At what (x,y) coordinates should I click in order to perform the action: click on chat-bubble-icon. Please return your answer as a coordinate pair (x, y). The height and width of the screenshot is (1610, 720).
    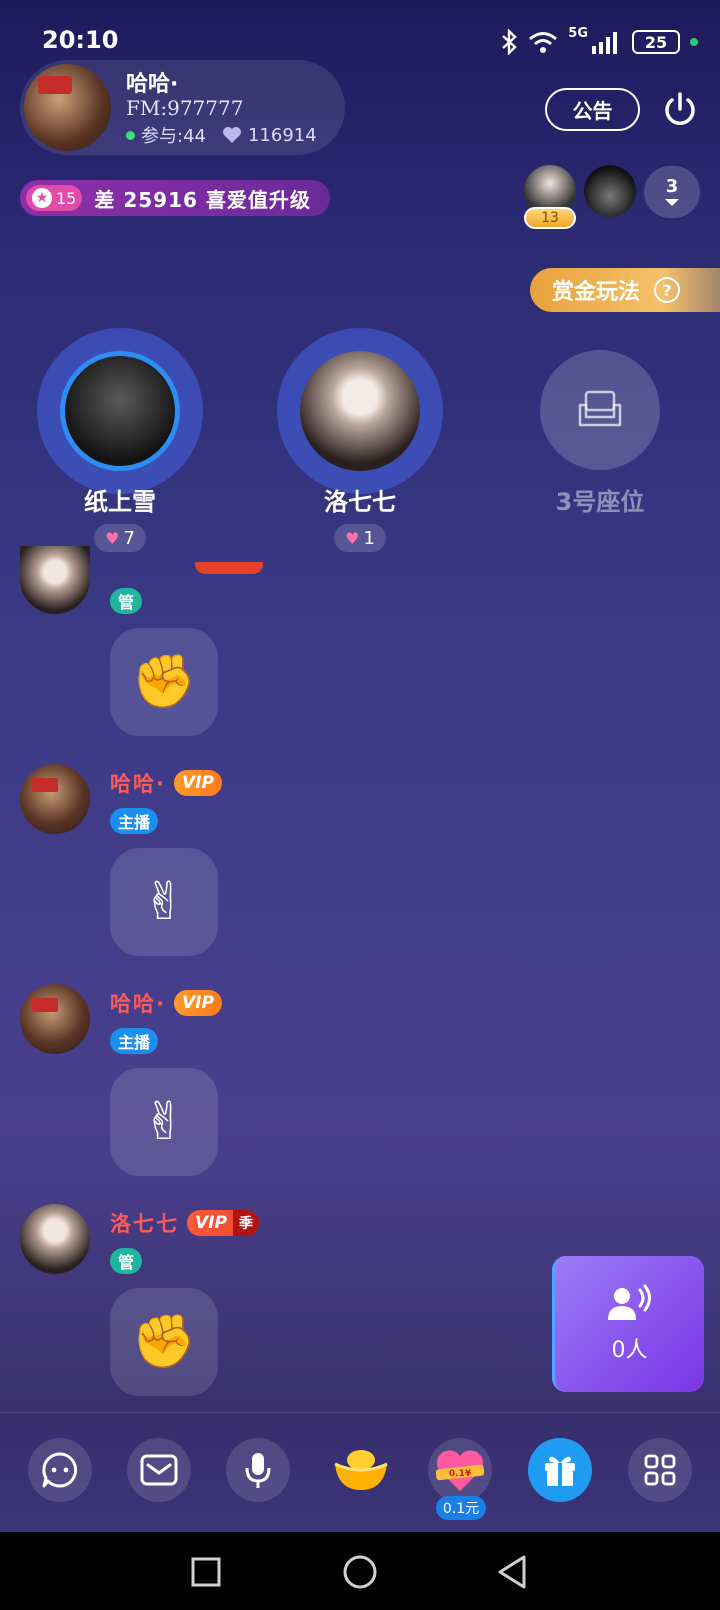
    Looking at the image, I should click on (60, 1470).